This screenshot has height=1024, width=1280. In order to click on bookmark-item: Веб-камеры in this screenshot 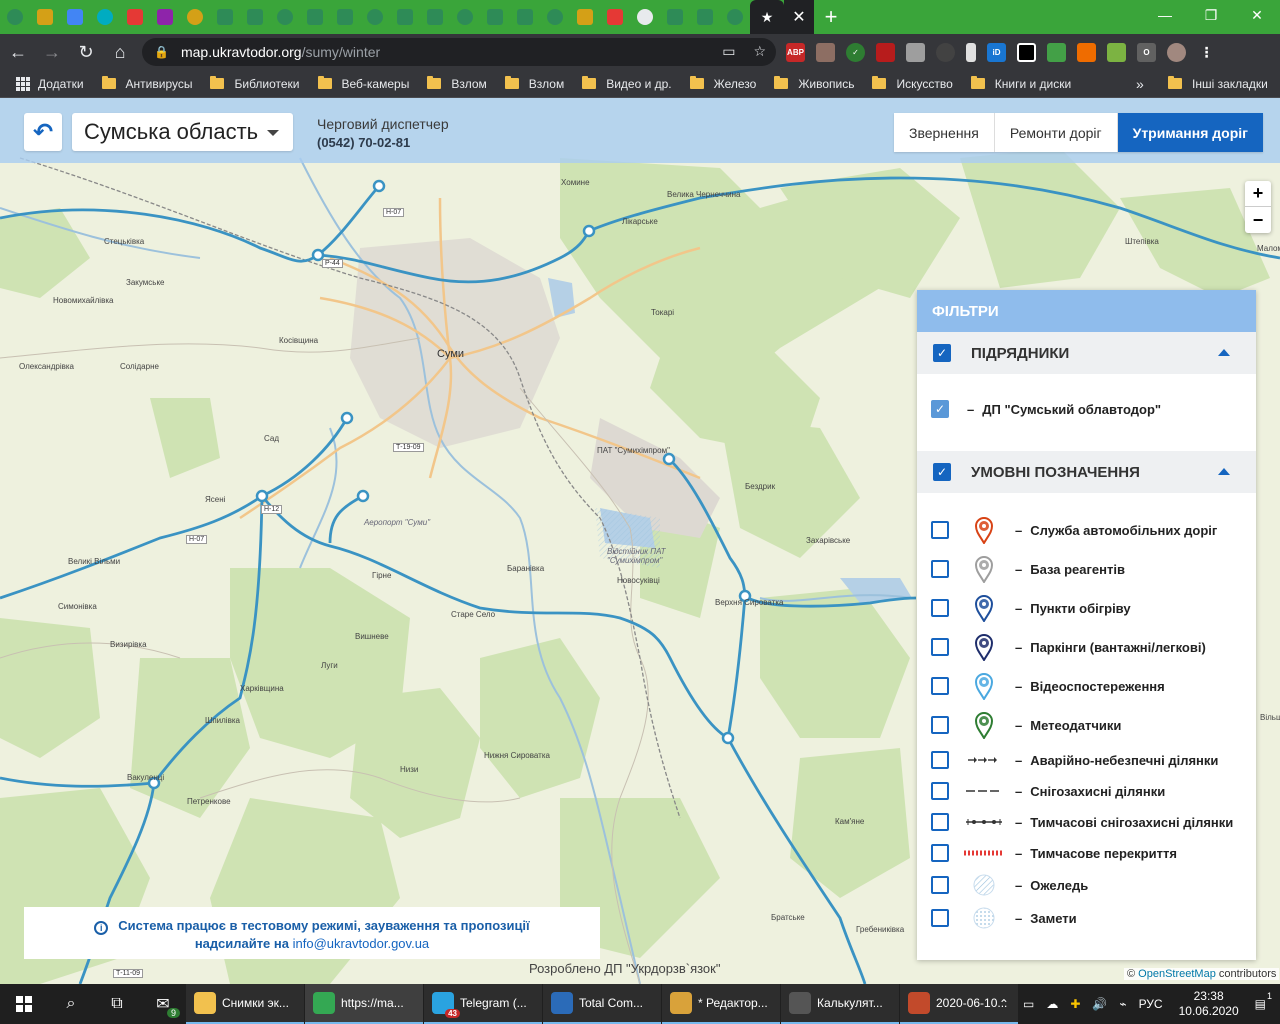, I will do `click(363, 83)`.